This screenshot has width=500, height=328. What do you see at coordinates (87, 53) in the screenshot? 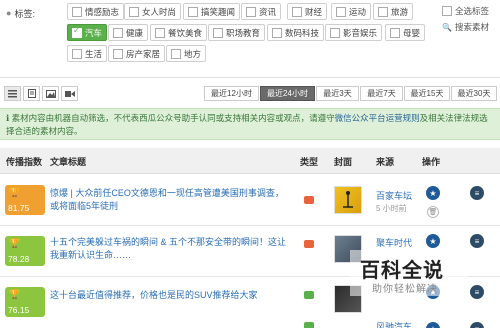
I see `tag-item: 生活` at bounding box center [87, 53].